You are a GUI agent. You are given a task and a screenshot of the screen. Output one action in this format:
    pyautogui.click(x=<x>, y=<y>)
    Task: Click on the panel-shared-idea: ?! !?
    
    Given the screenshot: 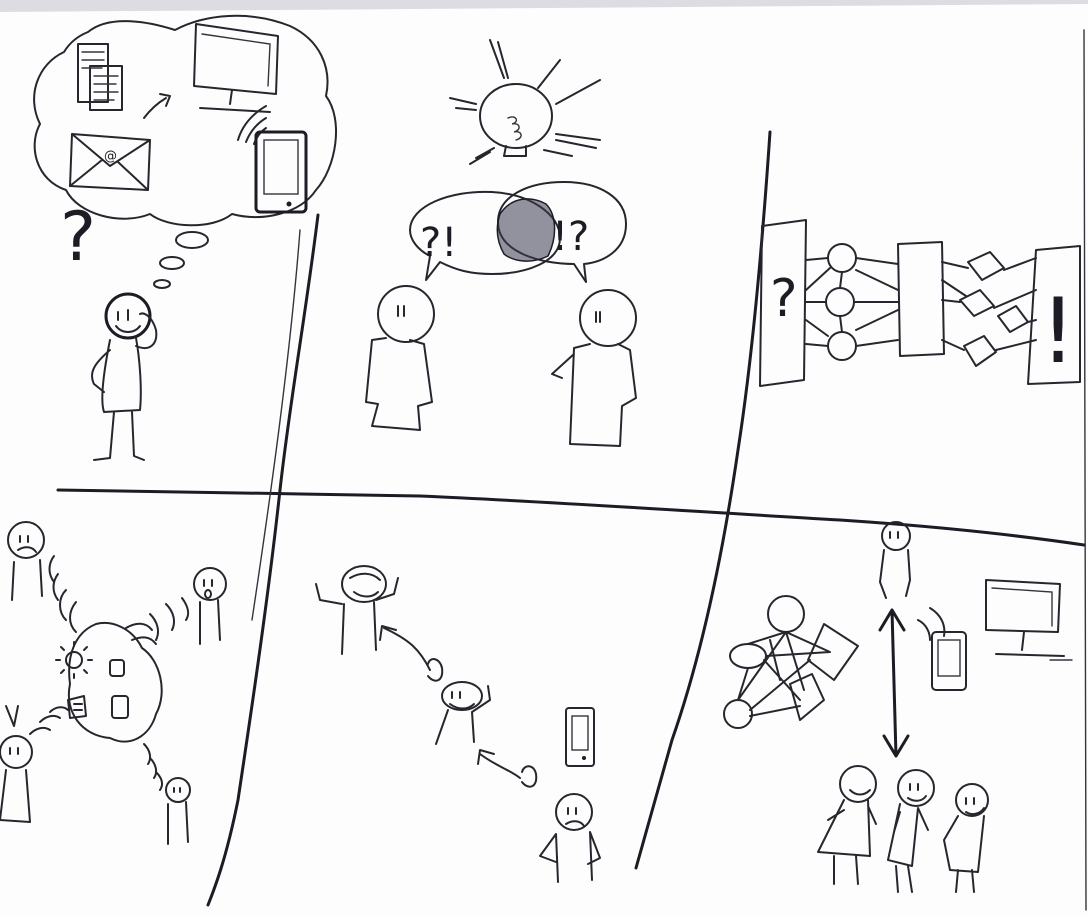 What is the action you would take?
    pyautogui.click(x=501, y=243)
    